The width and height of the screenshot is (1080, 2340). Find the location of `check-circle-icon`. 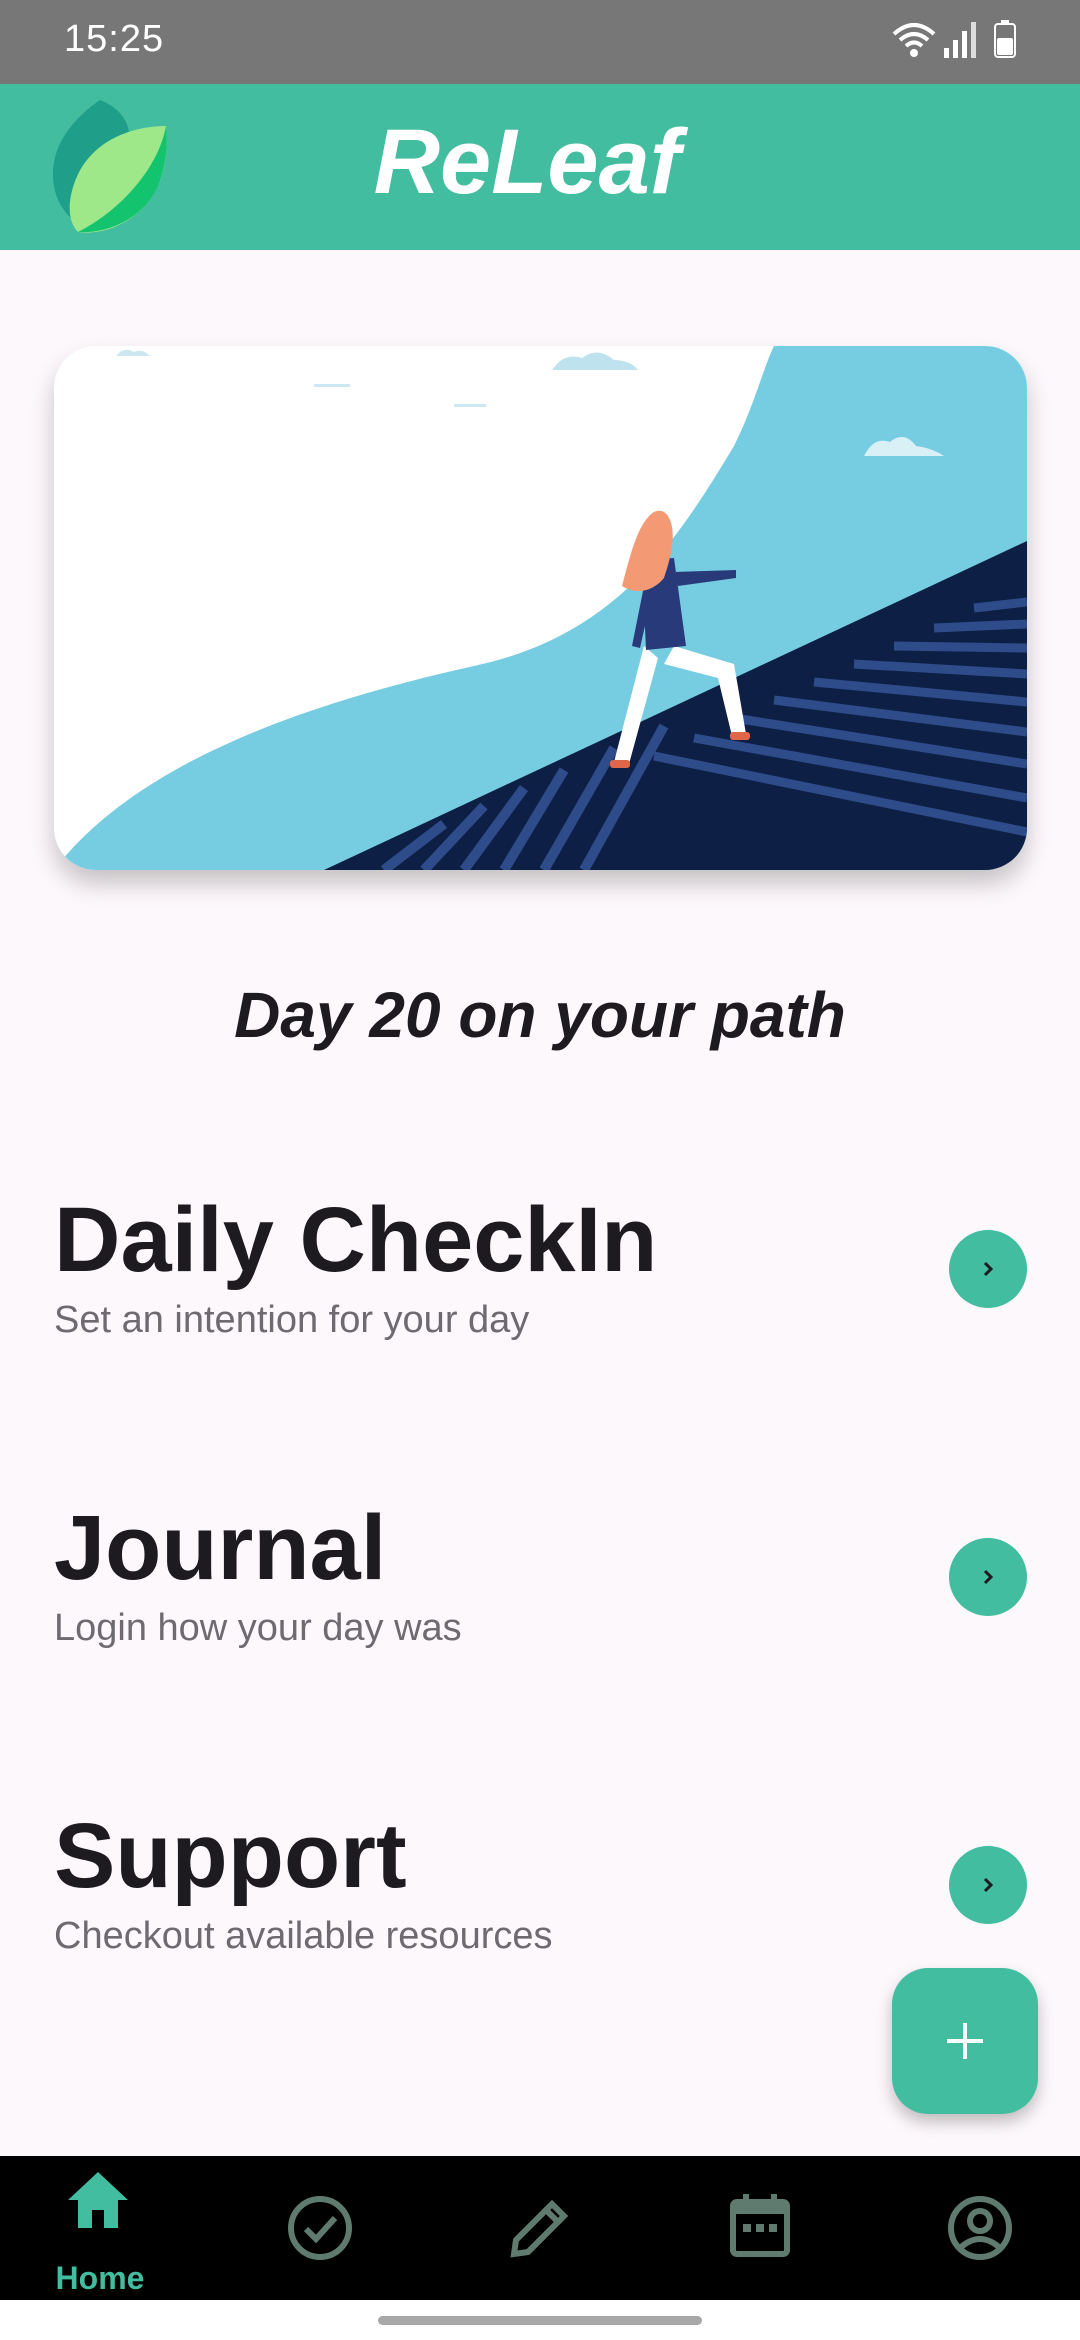

check-circle-icon is located at coordinates (320, 2228).